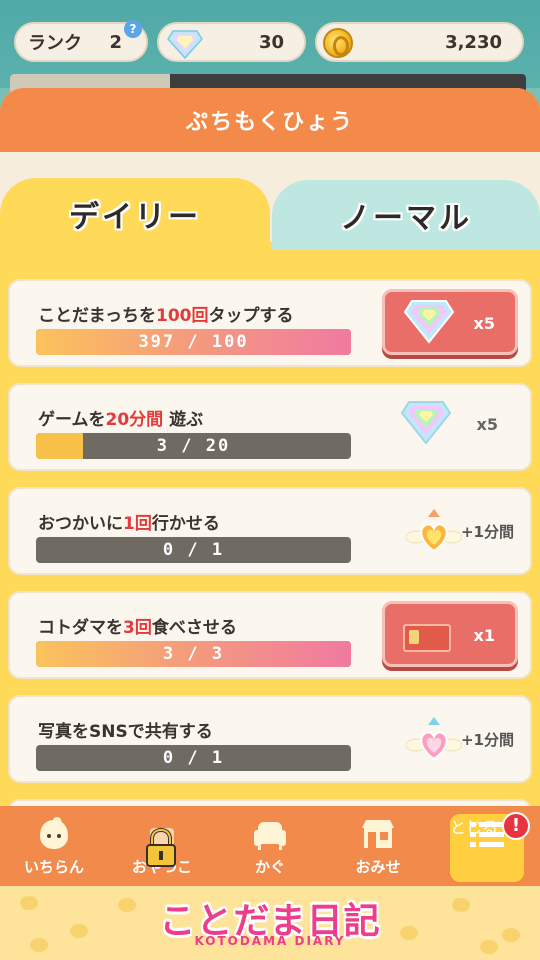 The image size is (540, 960). I want to click on help-icon: ?, so click(133, 29).